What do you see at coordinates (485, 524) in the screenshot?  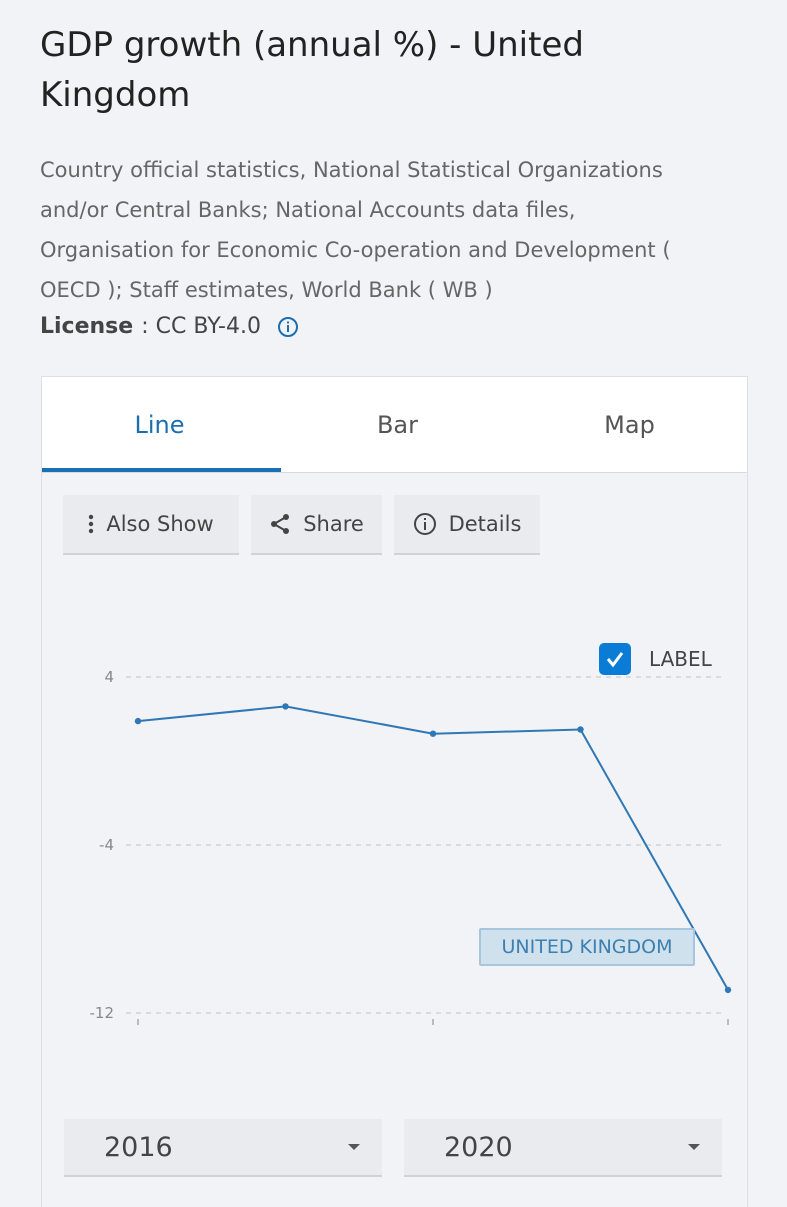 I see `details-label: Details` at bounding box center [485, 524].